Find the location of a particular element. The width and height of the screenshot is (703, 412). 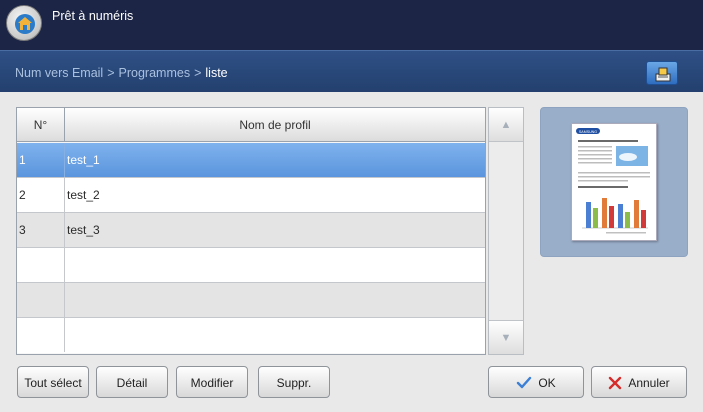

detail-button: Détail is located at coordinates (132, 382).